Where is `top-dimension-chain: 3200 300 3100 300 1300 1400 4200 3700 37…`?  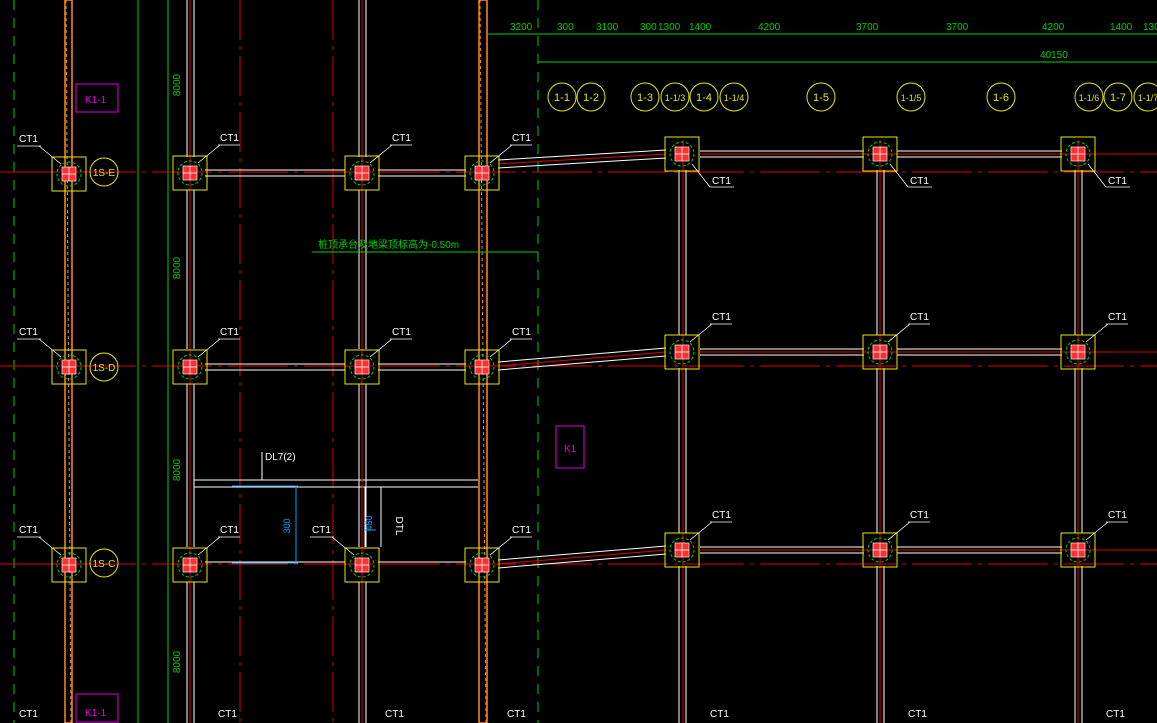 top-dimension-chain: 3200 300 3100 300 1300 1400 4200 3700 37… is located at coordinates (822, 42).